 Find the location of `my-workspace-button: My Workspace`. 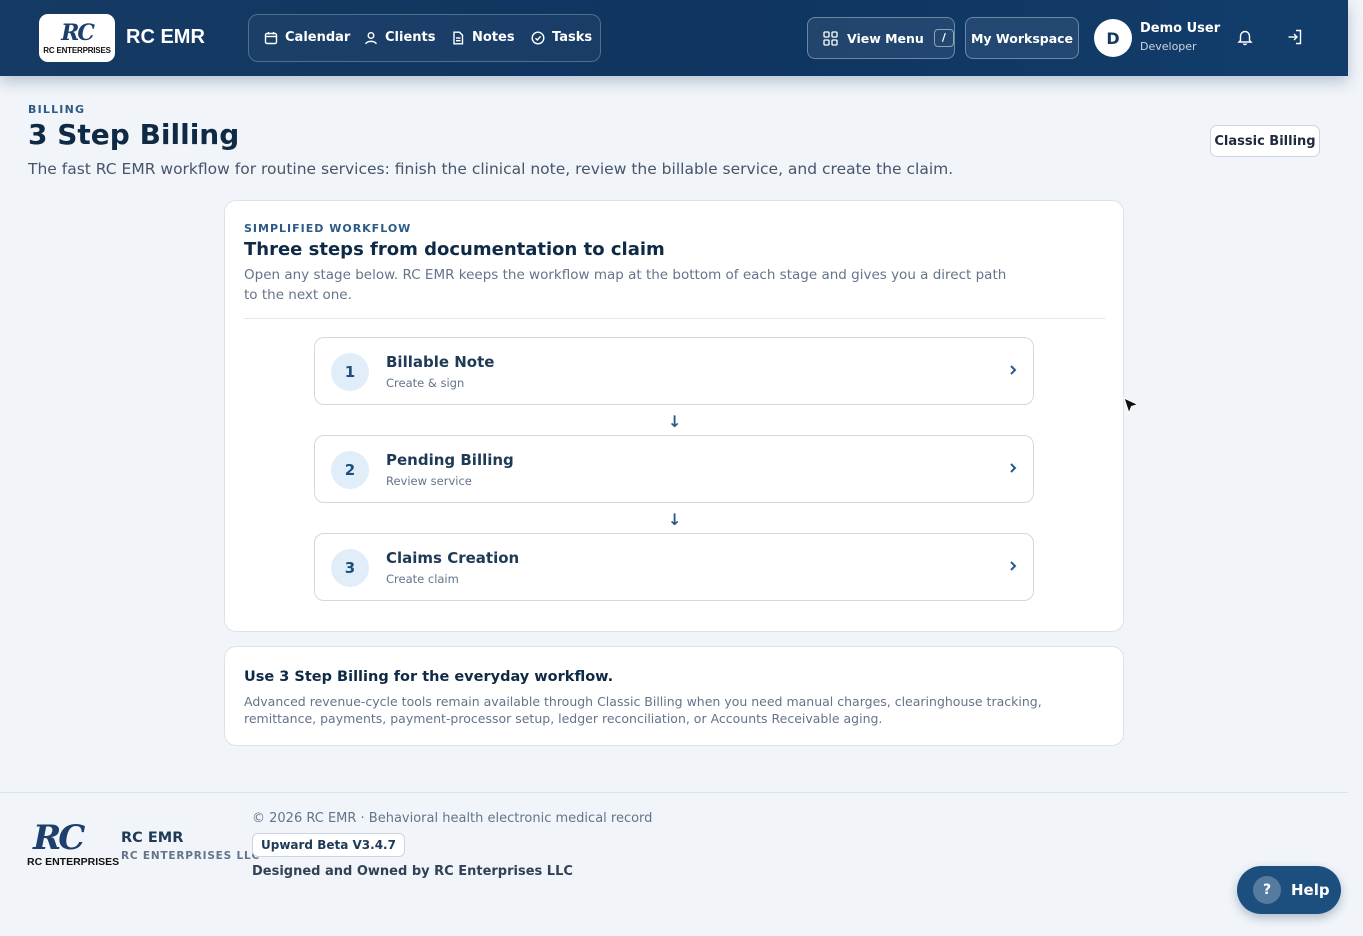

my-workspace-button: My Workspace is located at coordinates (1022, 38).